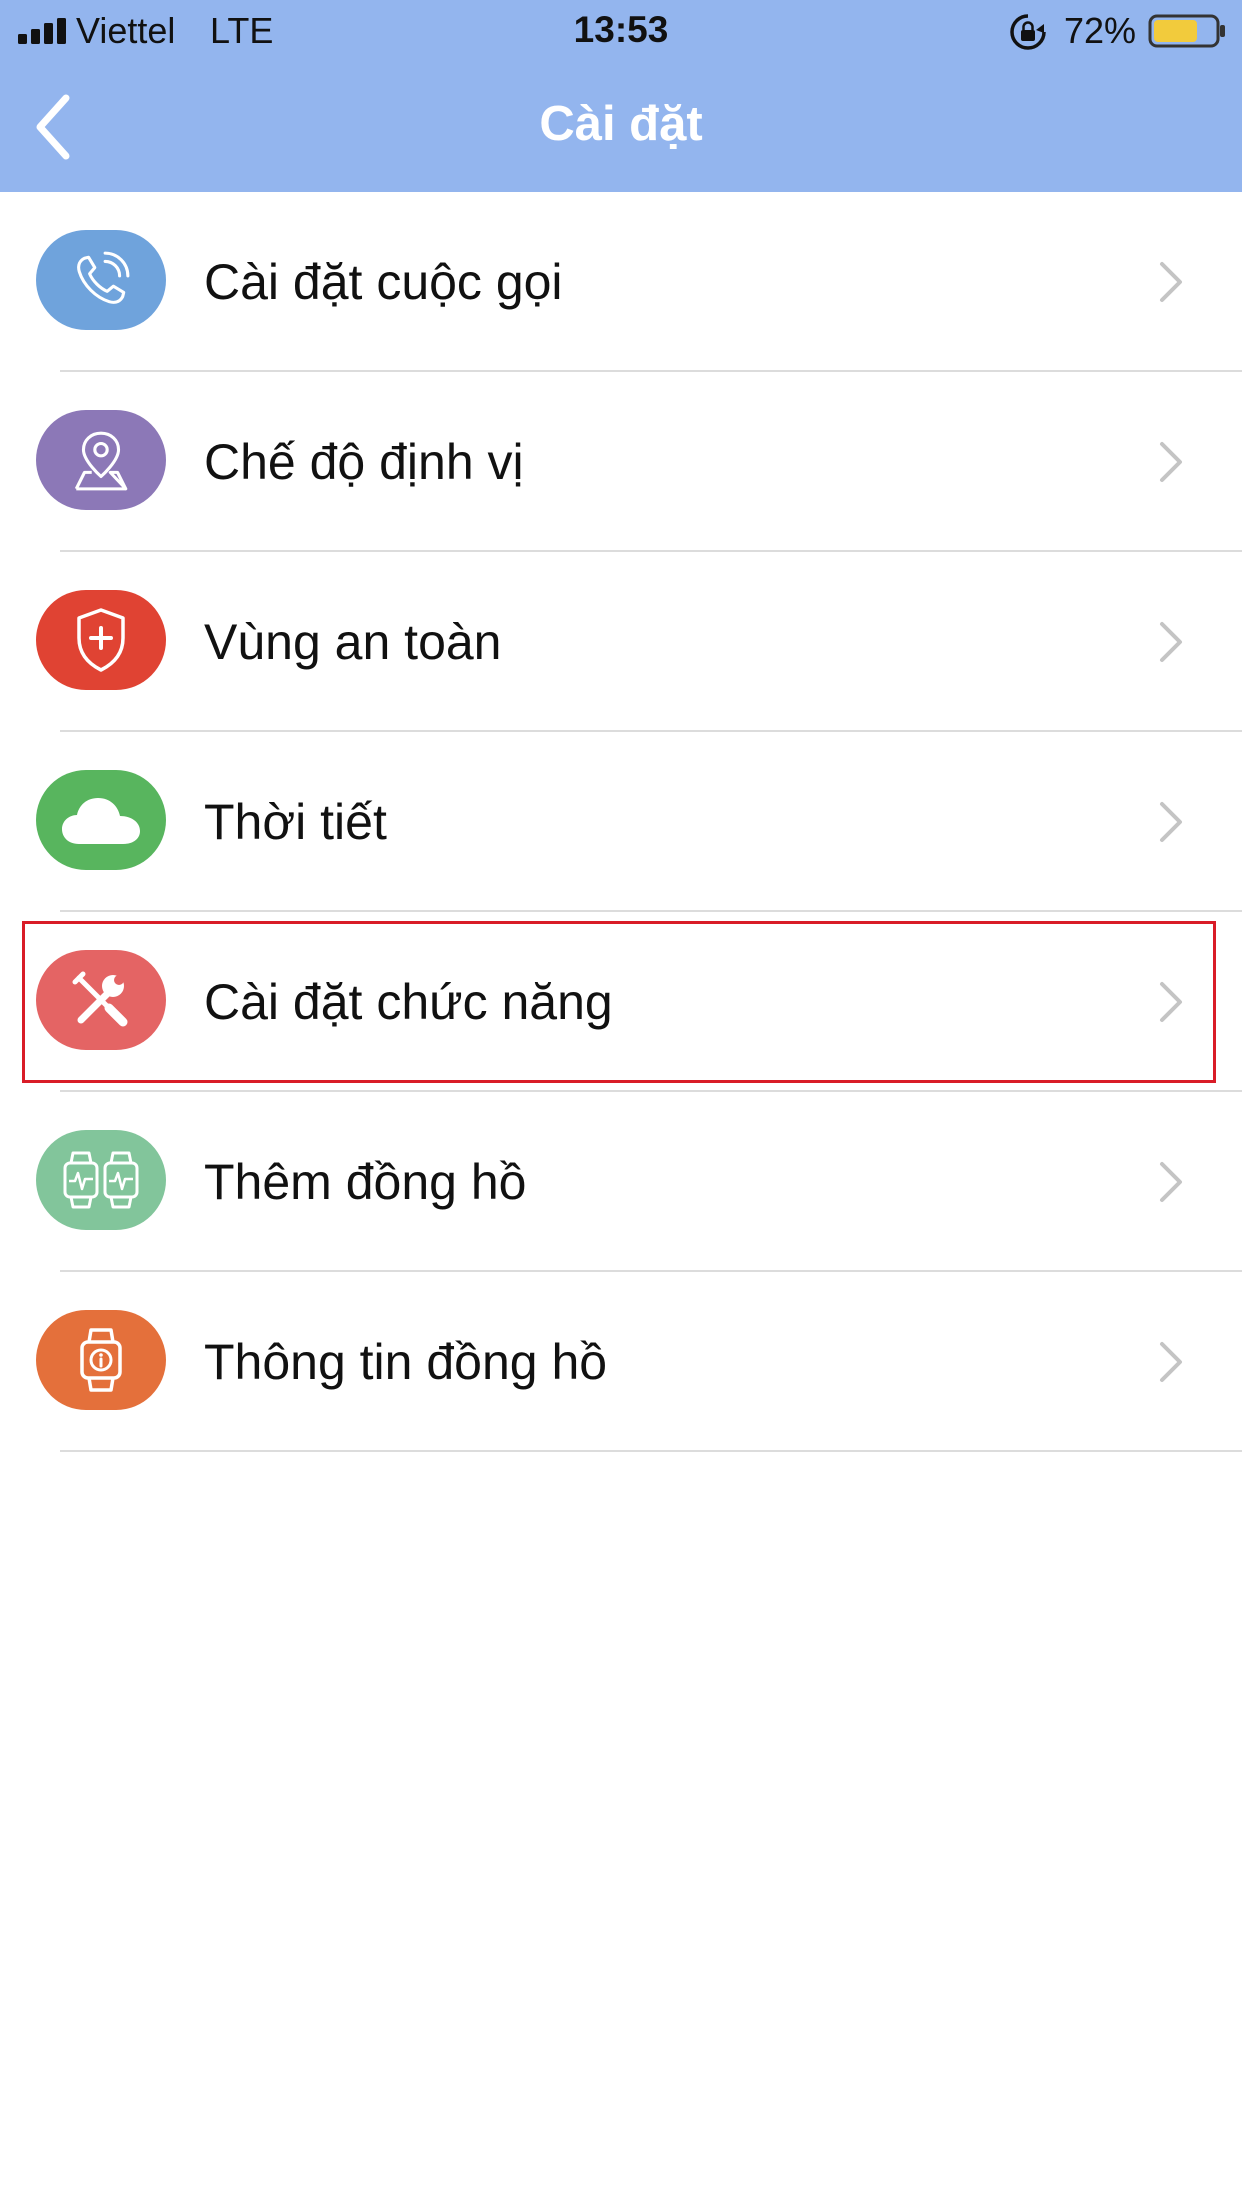 The image size is (1242, 2208). I want to click on clock: 13:53, so click(621, 29).